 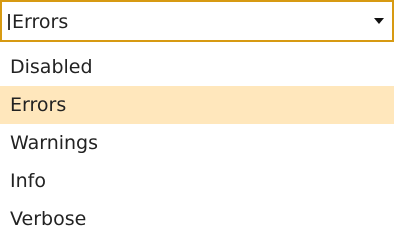 What do you see at coordinates (9, 22) in the screenshot?
I see `cursor-marker-icon` at bounding box center [9, 22].